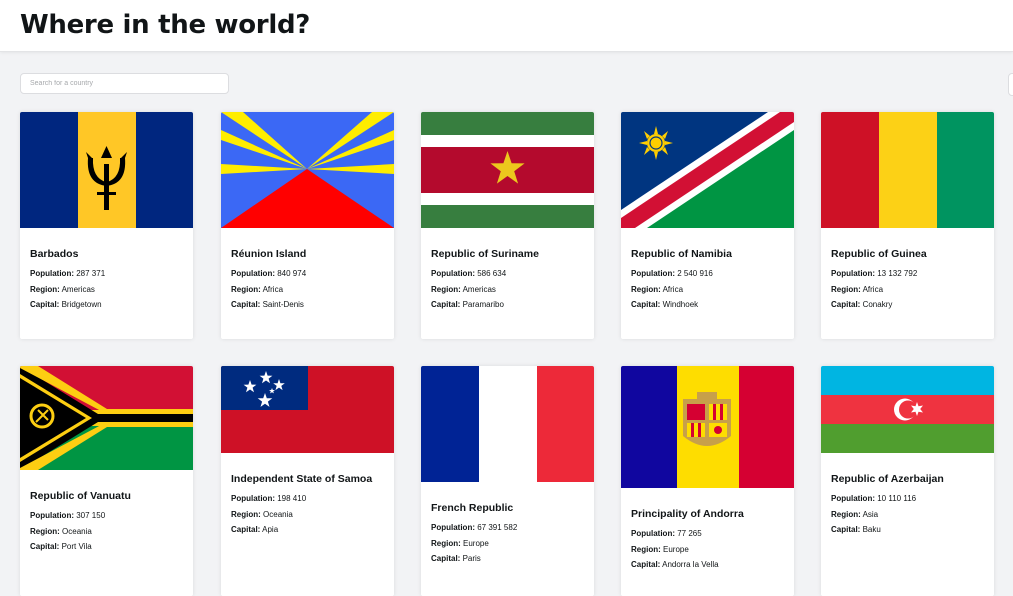 The height and width of the screenshot is (596, 1013). Describe the element at coordinates (483, 304) in the screenshot. I see `capital-value: Paramaribo` at that location.